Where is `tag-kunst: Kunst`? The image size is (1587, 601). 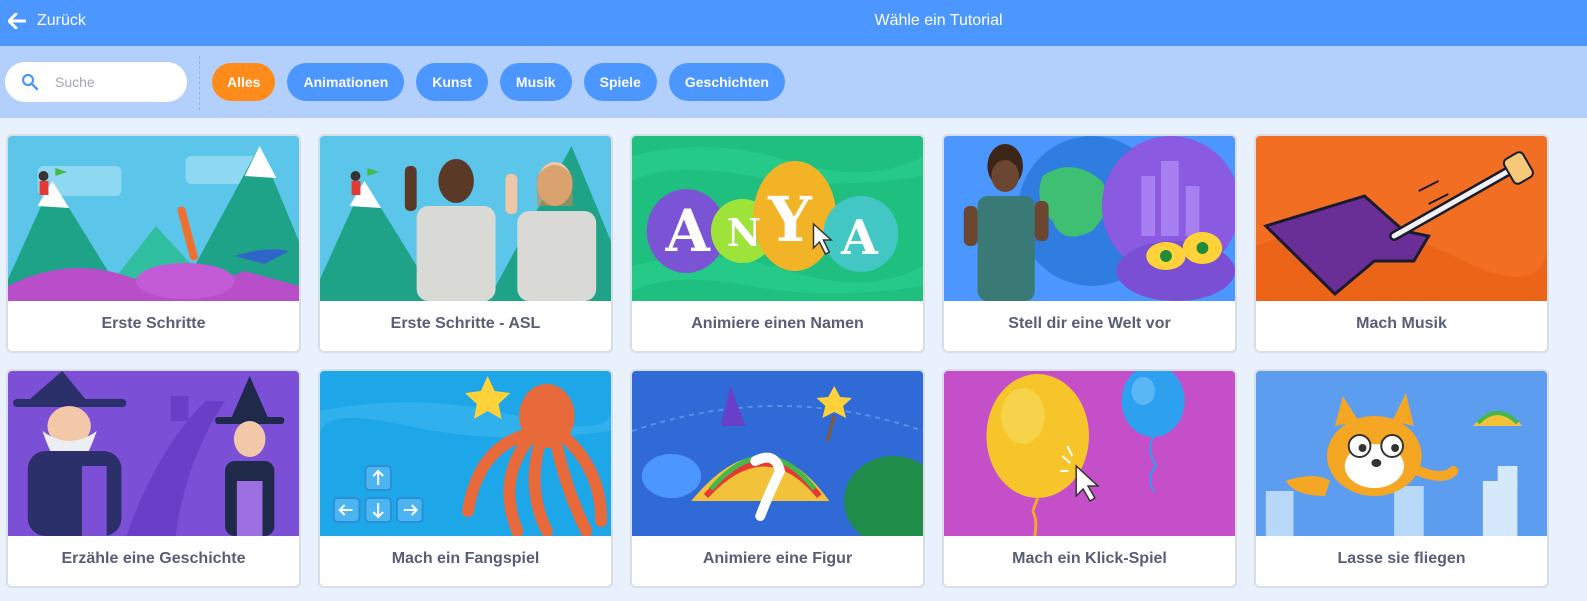 tag-kunst: Kunst is located at coordinates (452, 82).